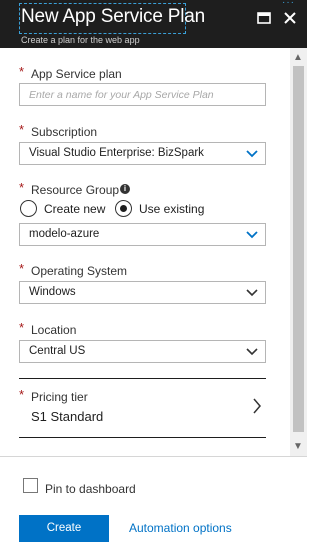 The image size is (320, 542). What do you see at coordinates (57, 351) in the screenshot?
I see `location-value: Central US` at bounding box center [57, 351].